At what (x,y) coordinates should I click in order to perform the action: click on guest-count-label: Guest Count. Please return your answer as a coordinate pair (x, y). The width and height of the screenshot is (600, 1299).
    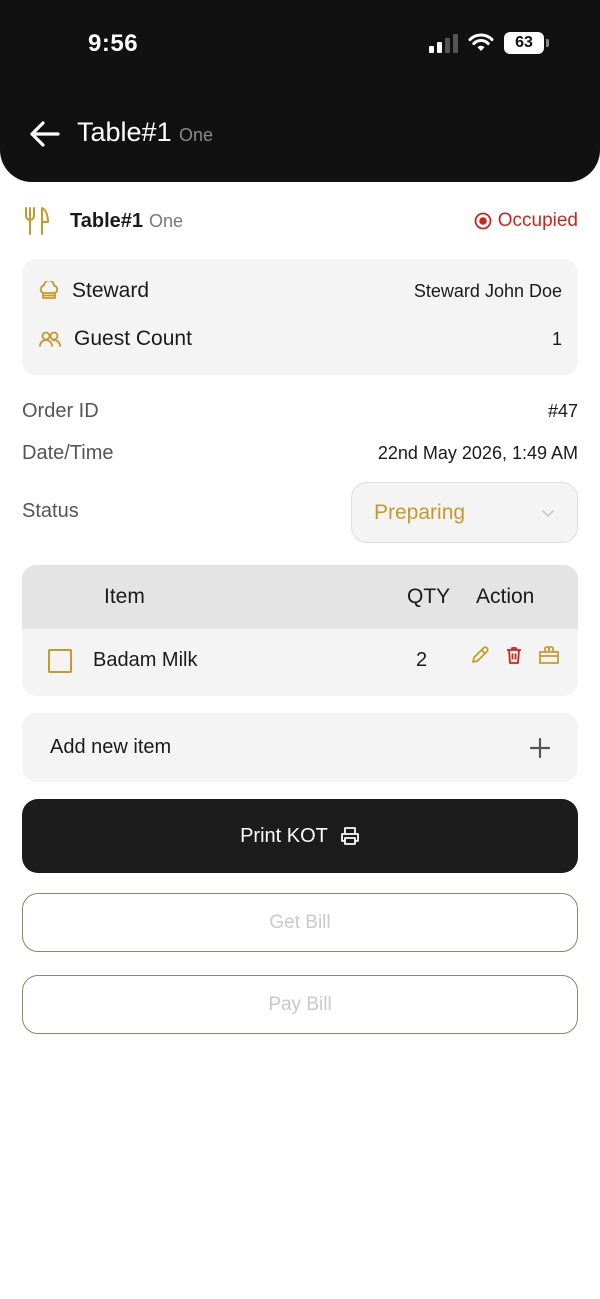
    Looking at the image, I should click on (133, 338).